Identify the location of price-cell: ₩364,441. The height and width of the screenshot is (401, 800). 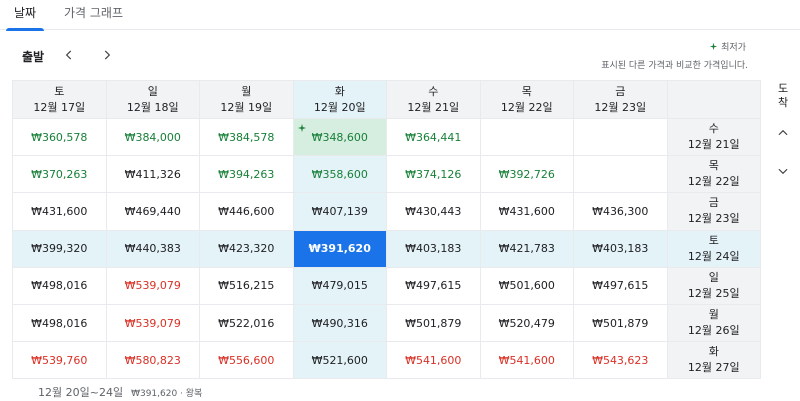
(433, 137).